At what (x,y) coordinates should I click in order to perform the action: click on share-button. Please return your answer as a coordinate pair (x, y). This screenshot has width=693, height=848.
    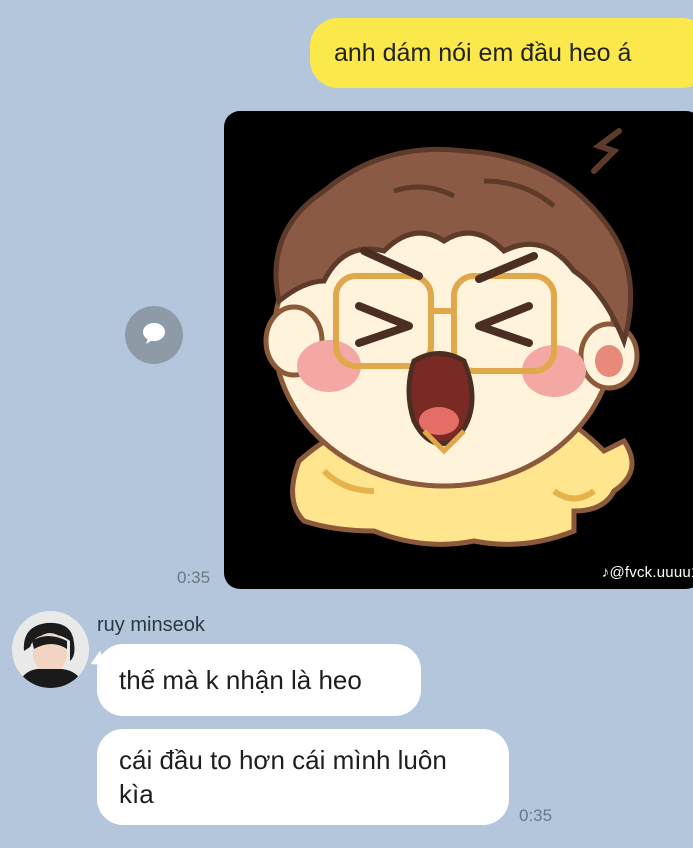
    Looking at the image, I should click on (154, 335).